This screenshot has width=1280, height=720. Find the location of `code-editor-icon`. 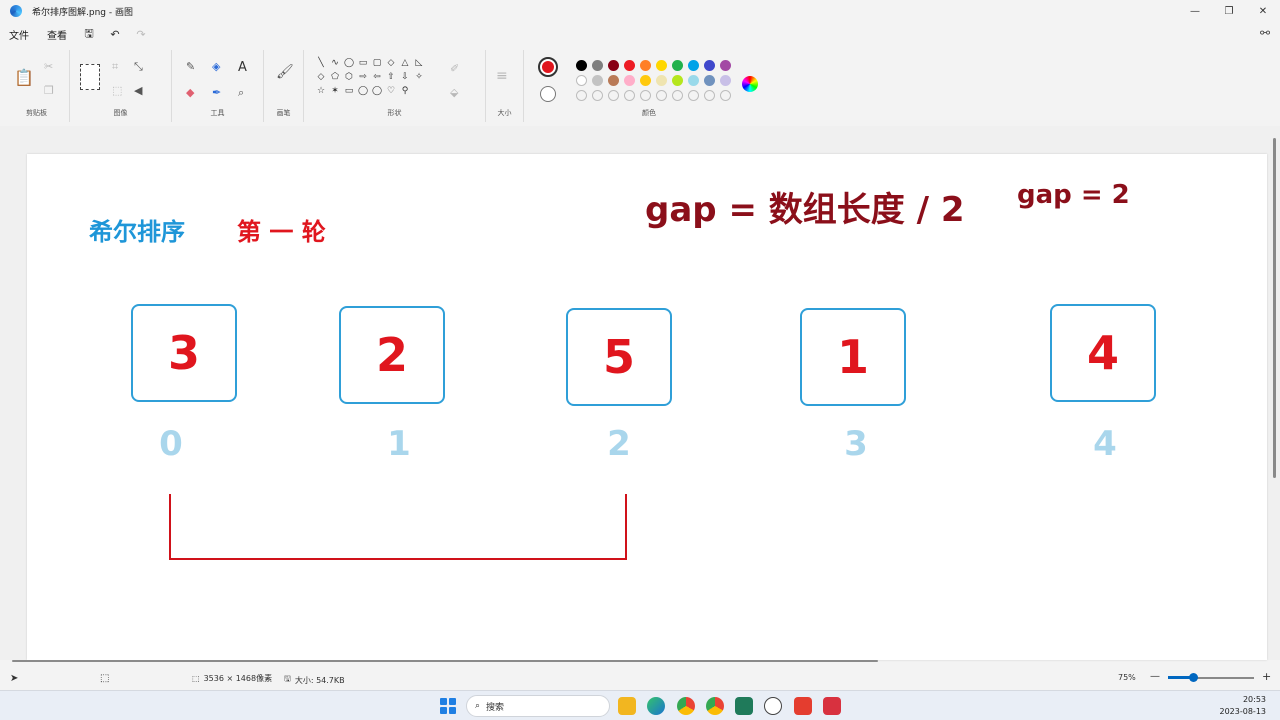

code-editor-icon is located at coordinates (744, 706).